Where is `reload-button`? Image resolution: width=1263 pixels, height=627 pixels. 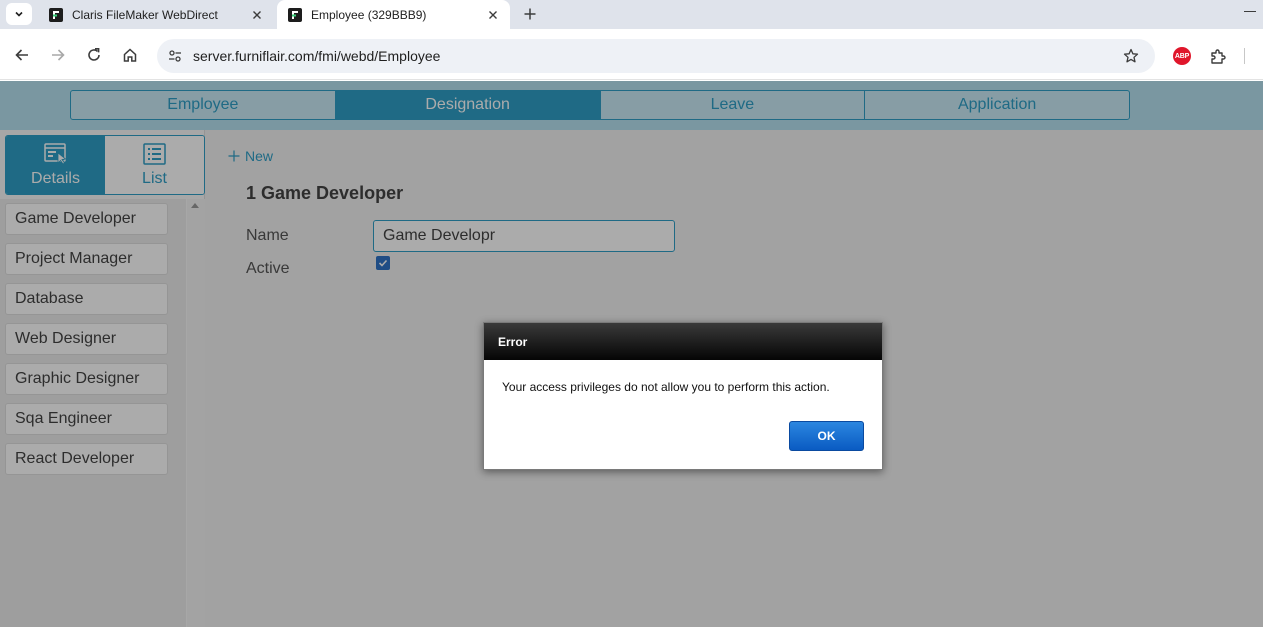
reload-button is located at coordinates (94, 55).